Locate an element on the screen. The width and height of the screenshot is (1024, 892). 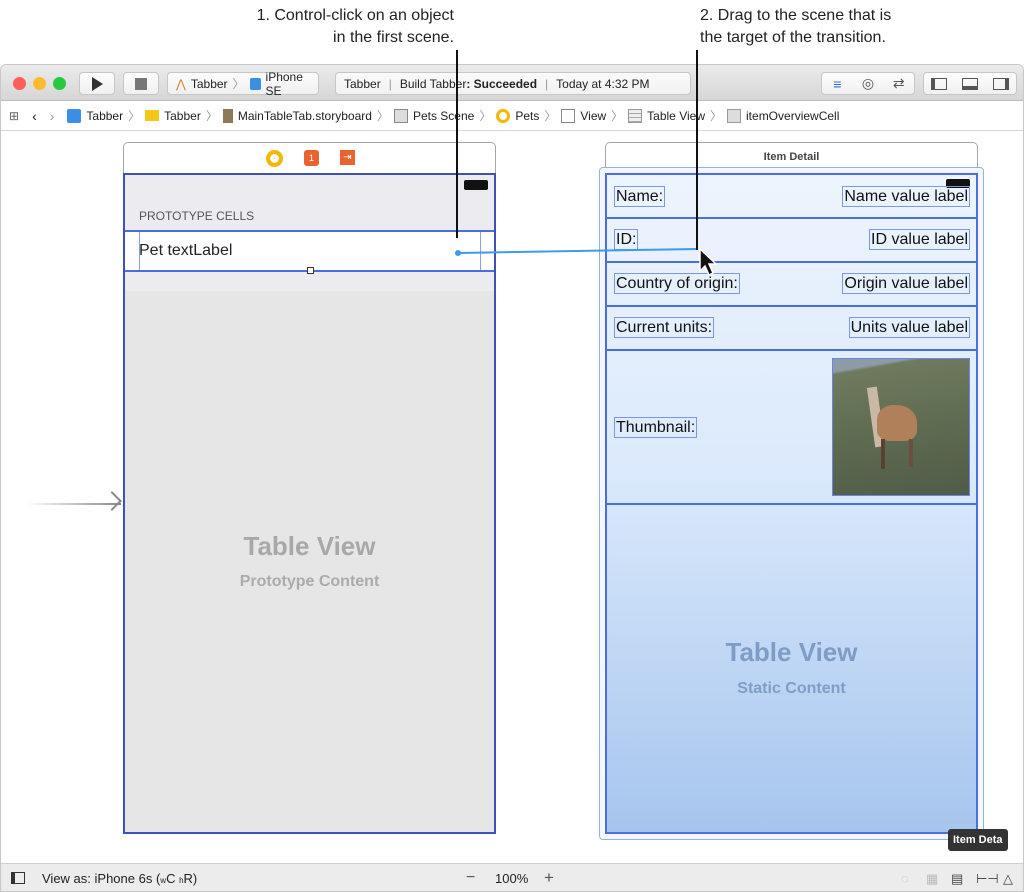
connection-line is located at coordinates (578, 251).